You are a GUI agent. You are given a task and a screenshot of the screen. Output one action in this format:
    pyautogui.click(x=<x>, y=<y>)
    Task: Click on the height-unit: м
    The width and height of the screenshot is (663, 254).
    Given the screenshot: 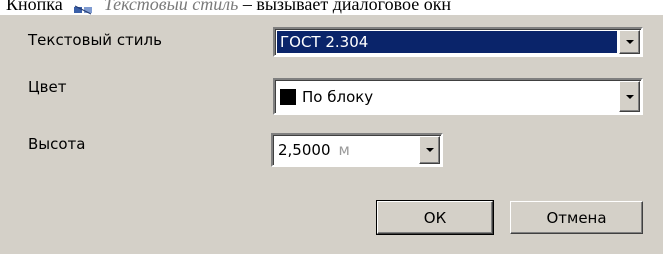 What is the action you would take?
    pyautogui.click(x=344, y=150)
    